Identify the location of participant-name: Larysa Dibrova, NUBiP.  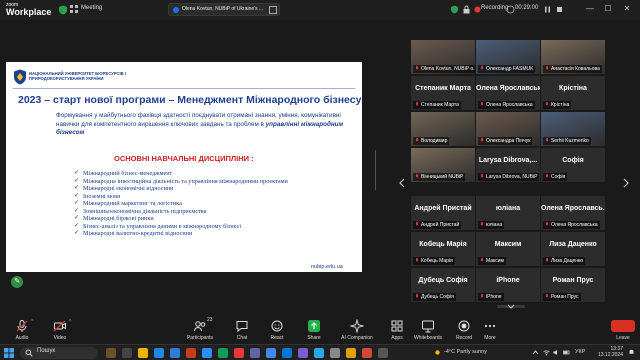
(512, 177).